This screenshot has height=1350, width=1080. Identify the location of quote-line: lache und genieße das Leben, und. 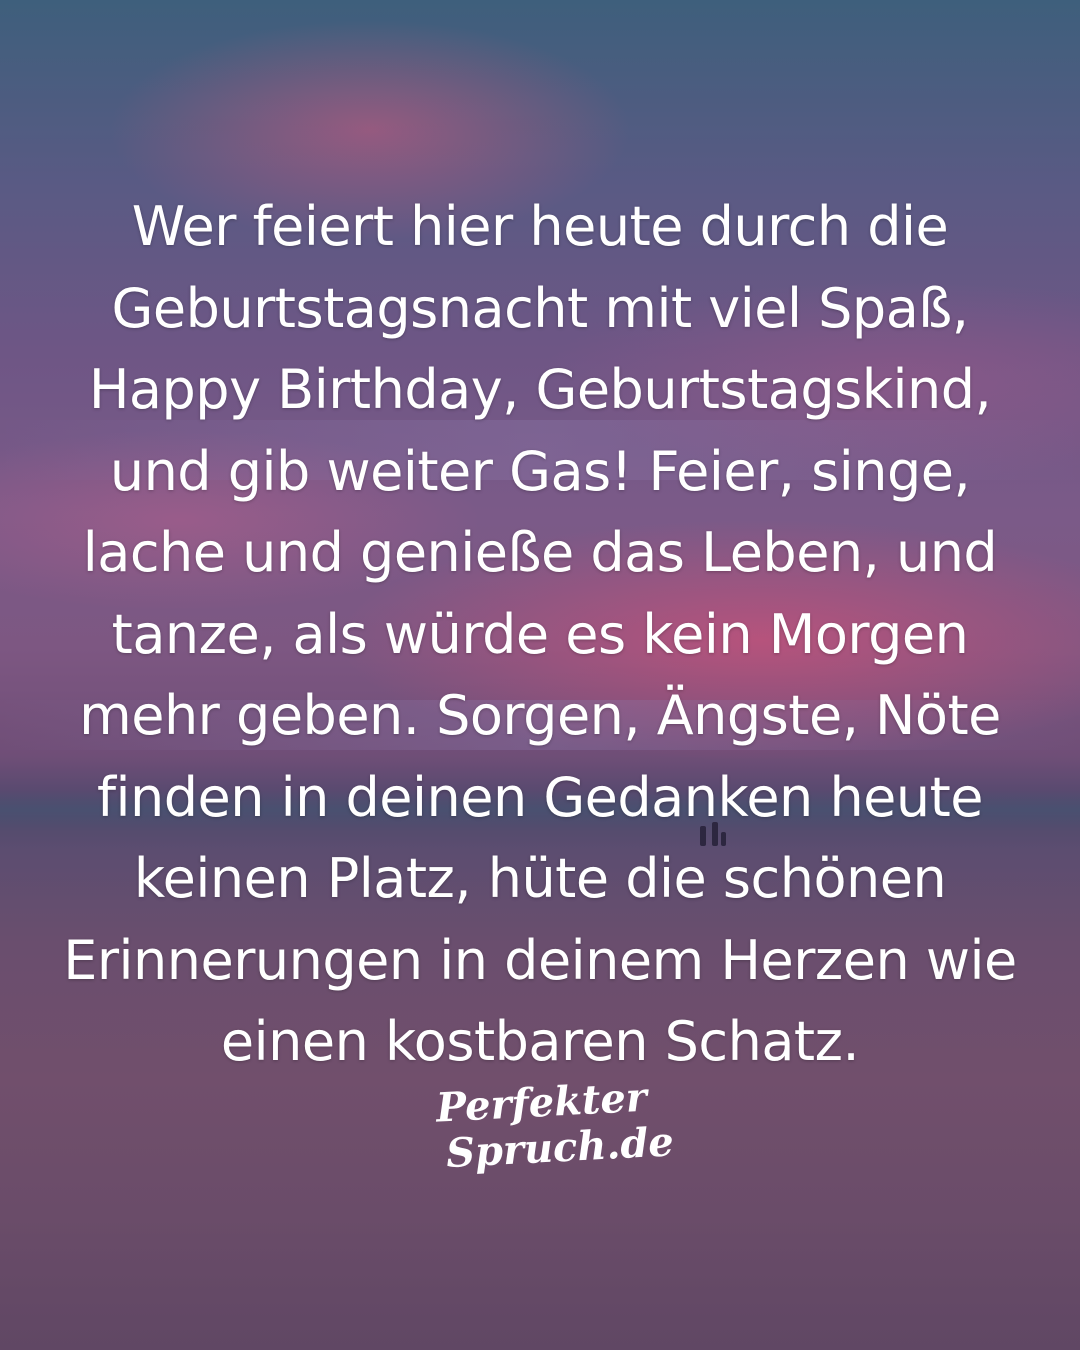
(540, 552).